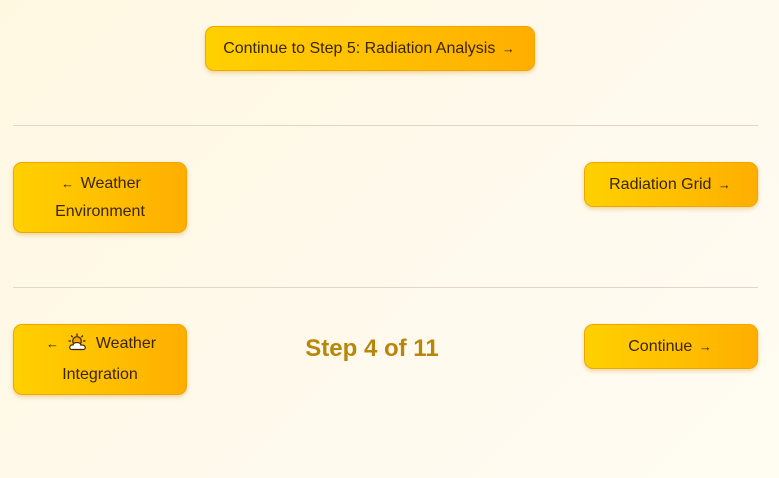  Describe the element at coordinates (100, 359) in the screenshot. I see `back-weather-integration-button: ← Weather Integration` at that location.